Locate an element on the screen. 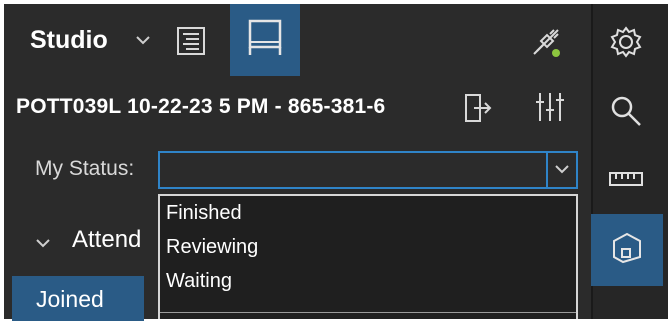 The height and width of the screenshot is (321, 668). export-icon is located at coordinates (478, 110).